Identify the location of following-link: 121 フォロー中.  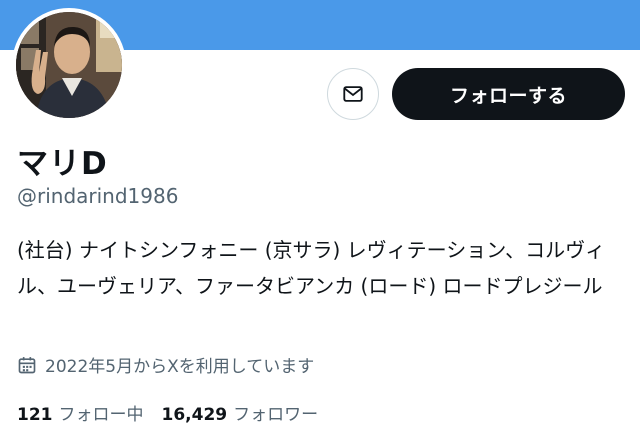
(80, 412).